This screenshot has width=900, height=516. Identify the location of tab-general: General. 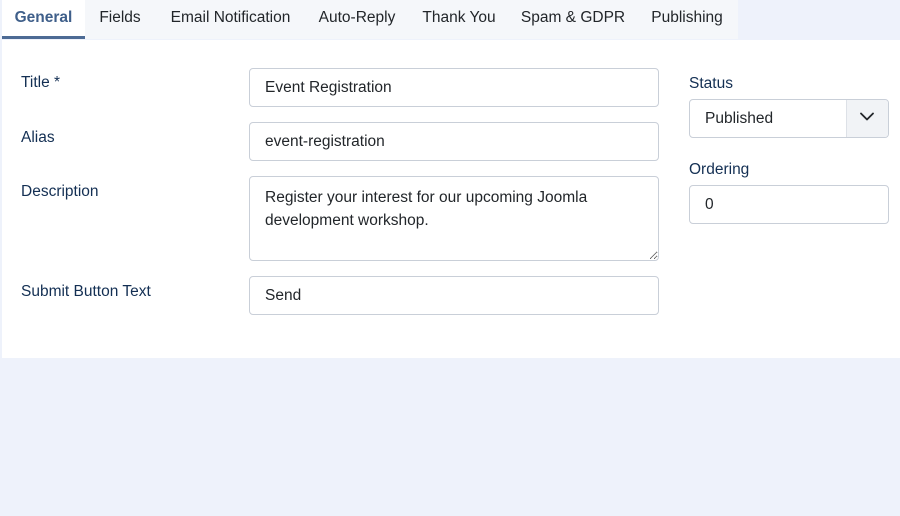
(43, 19).